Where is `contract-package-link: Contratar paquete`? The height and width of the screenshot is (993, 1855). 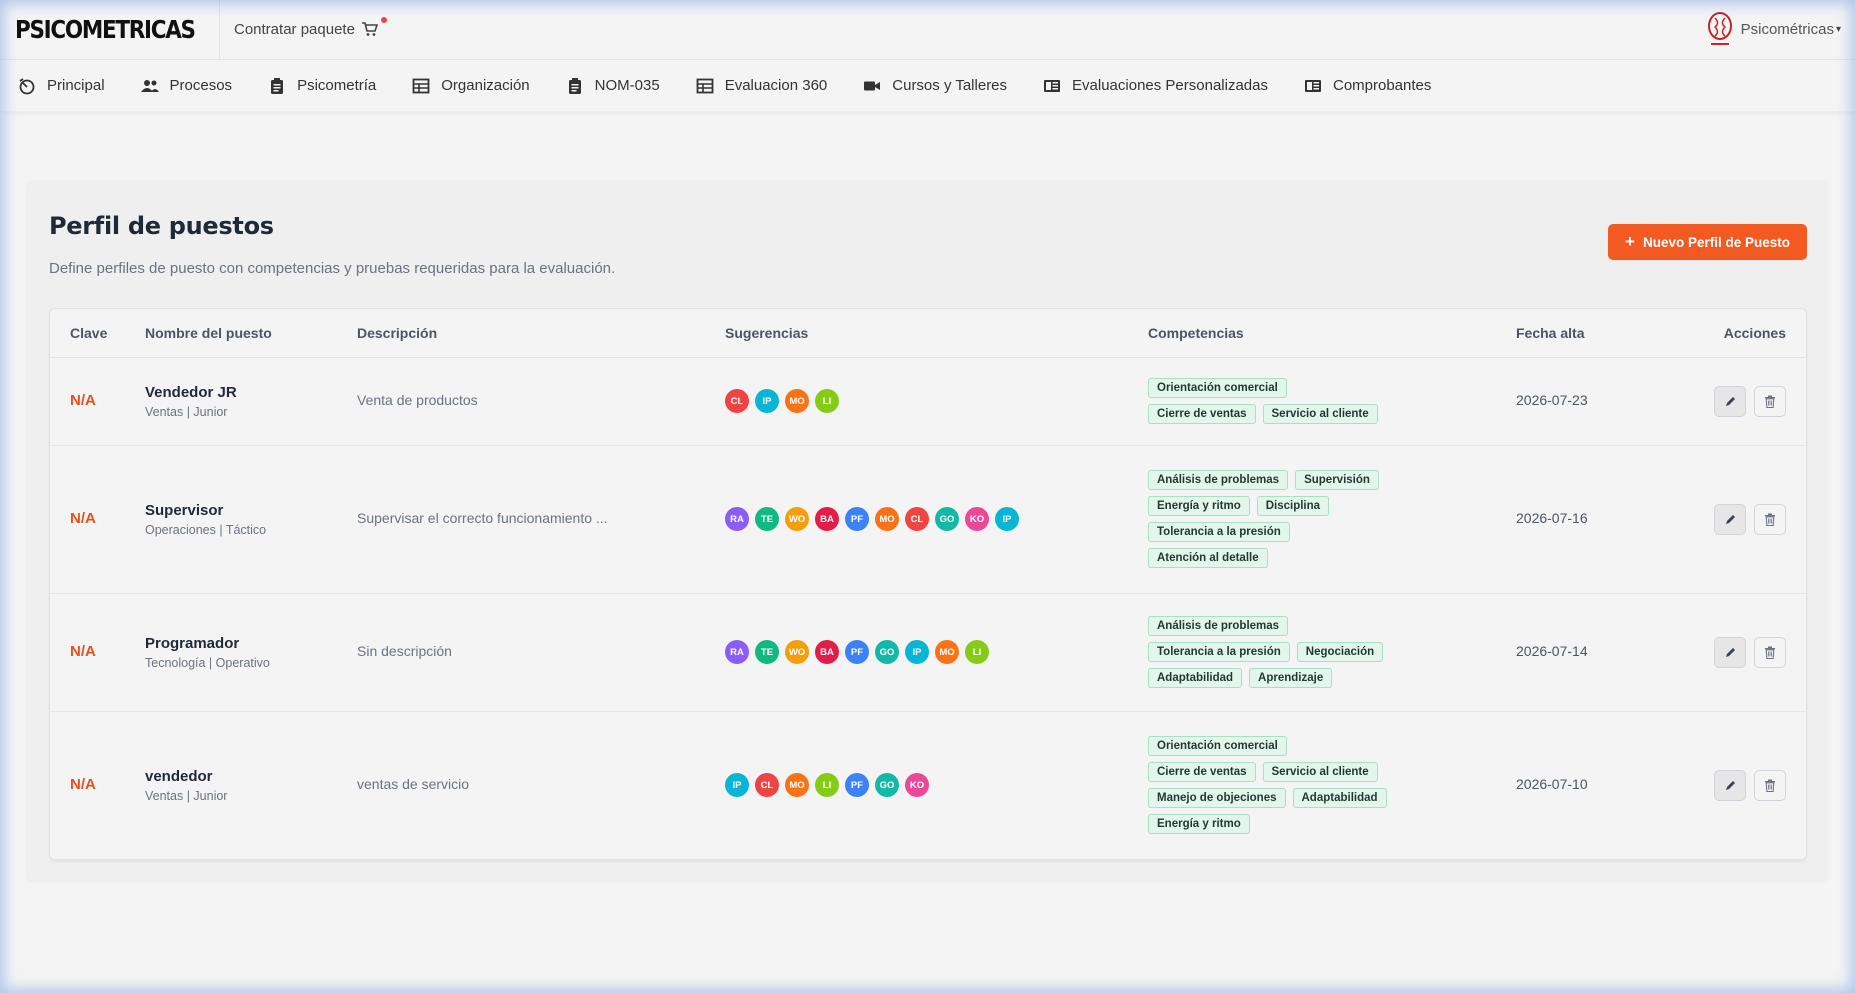
contract-package-link: Contratar paquete is located at coordinates (310, 27).